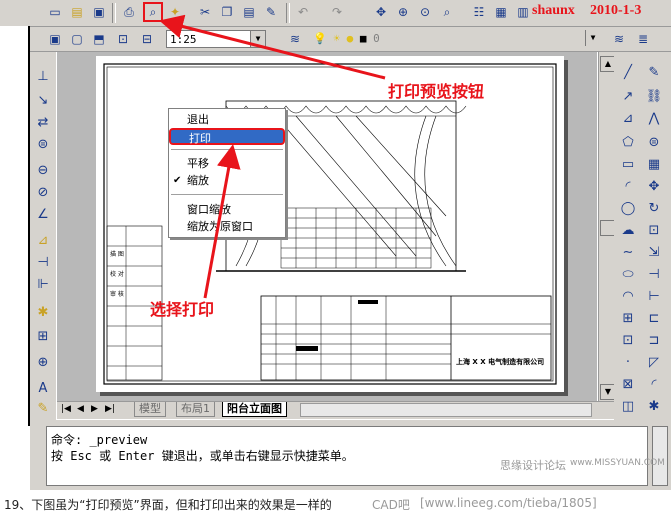 The width and height of the screenshot is (671, 521). What do you see at coordinates (660, 456) in the screenshot?
I see `command-scroll` at bounding box center [660, 456].